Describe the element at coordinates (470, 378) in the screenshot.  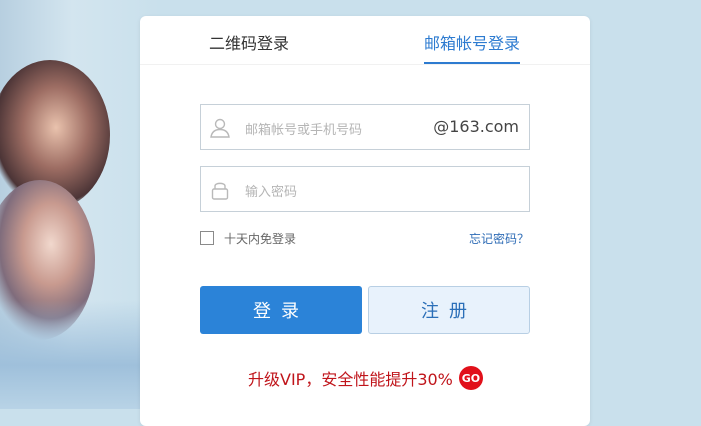
I see `go-badge: GO` at that location.